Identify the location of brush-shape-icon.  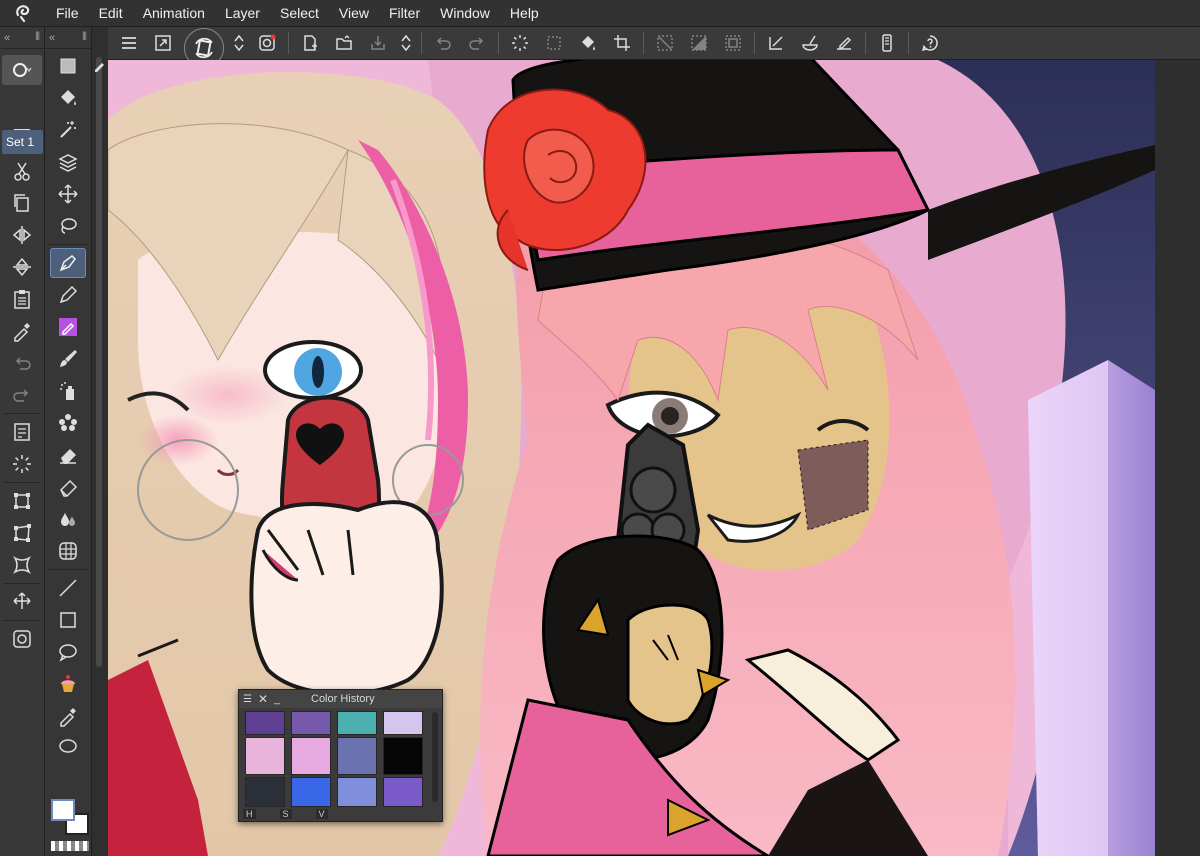
(810, 43).